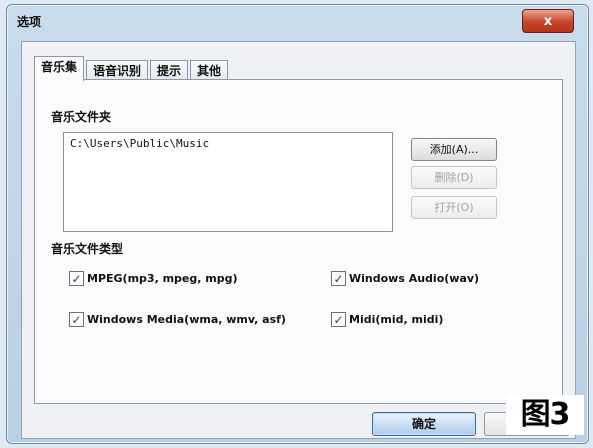  Describe the element at coordinates (139, 143) in the screenshot. I see `list-item: C:\Users\Public\Music` at that location.